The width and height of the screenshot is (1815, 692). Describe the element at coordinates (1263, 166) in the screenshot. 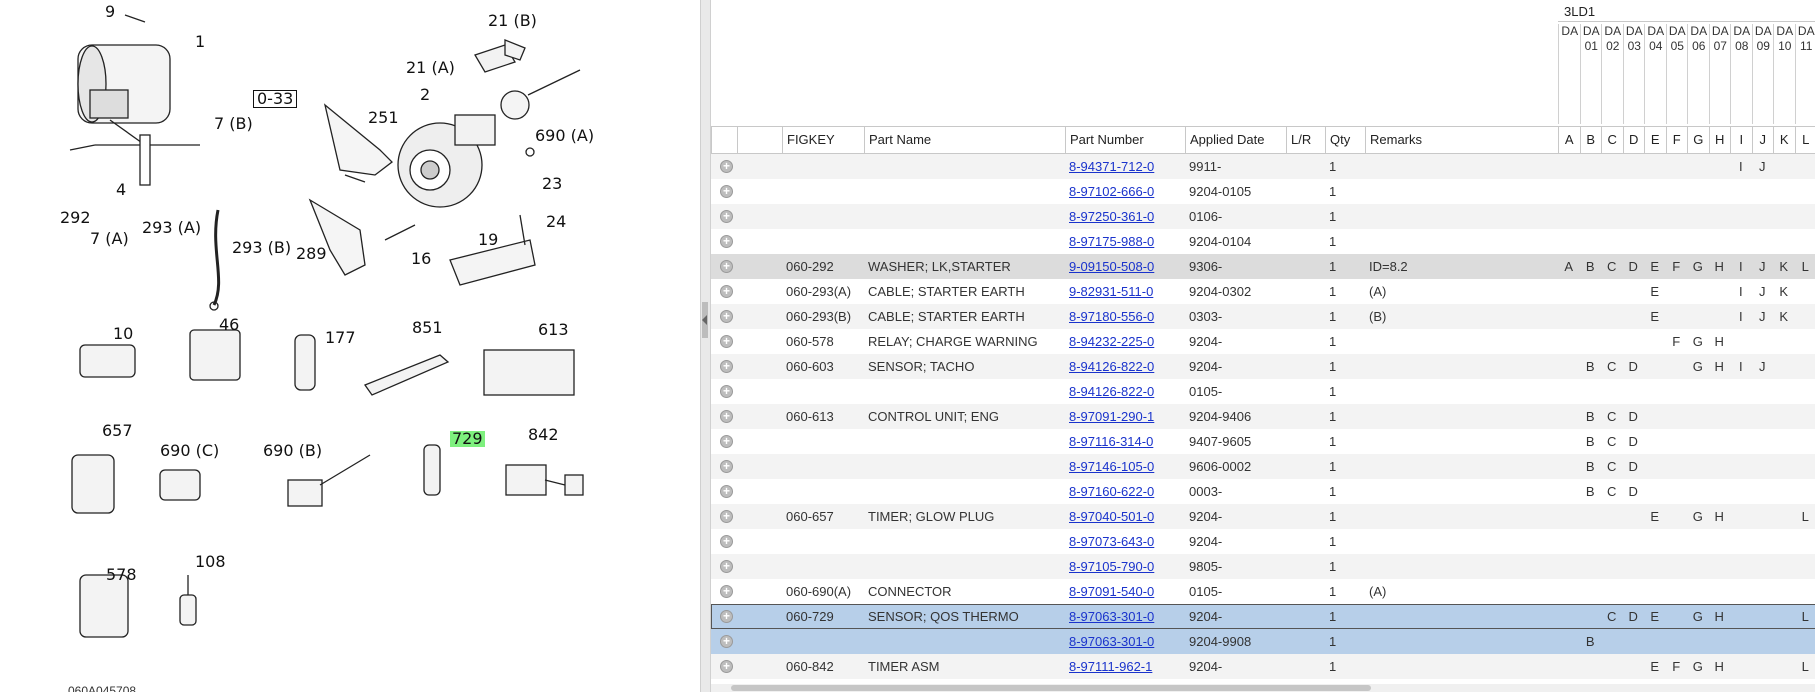

I see `table-row: +8-94371-712-0 9911- 1 I J` at that location.